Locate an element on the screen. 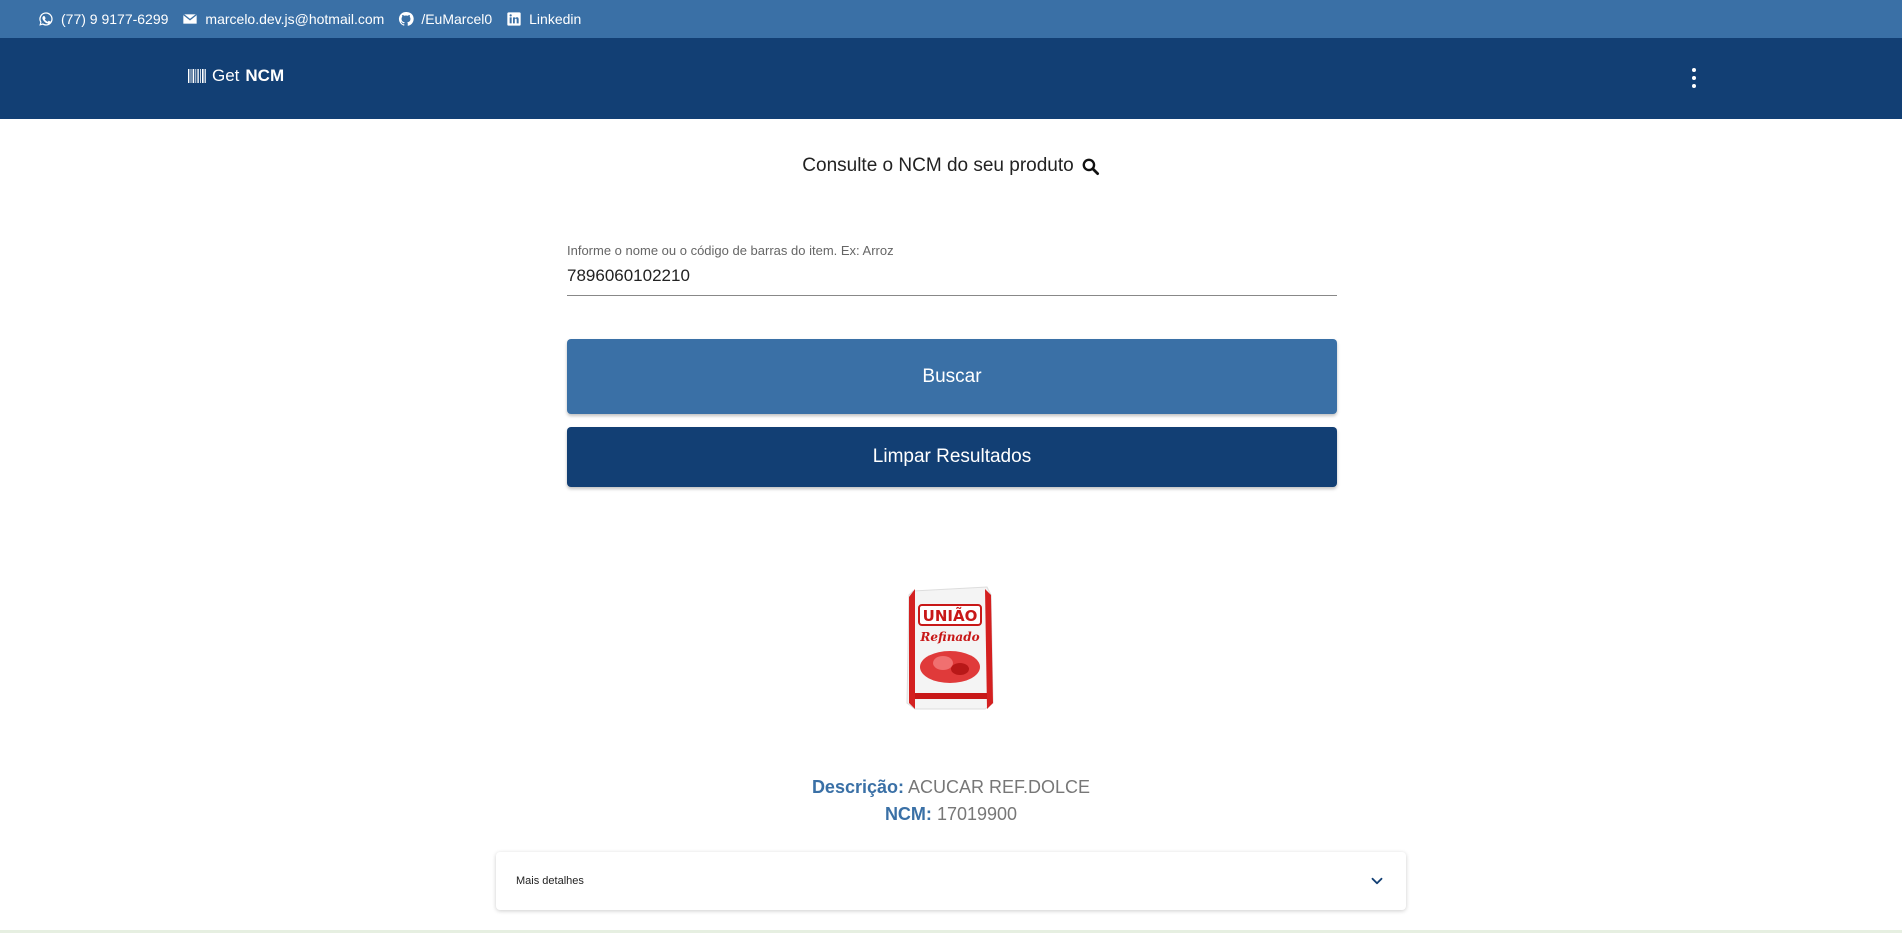 The image size is (1902, 933). linkedin-icon is located at coordinates (514, 19).